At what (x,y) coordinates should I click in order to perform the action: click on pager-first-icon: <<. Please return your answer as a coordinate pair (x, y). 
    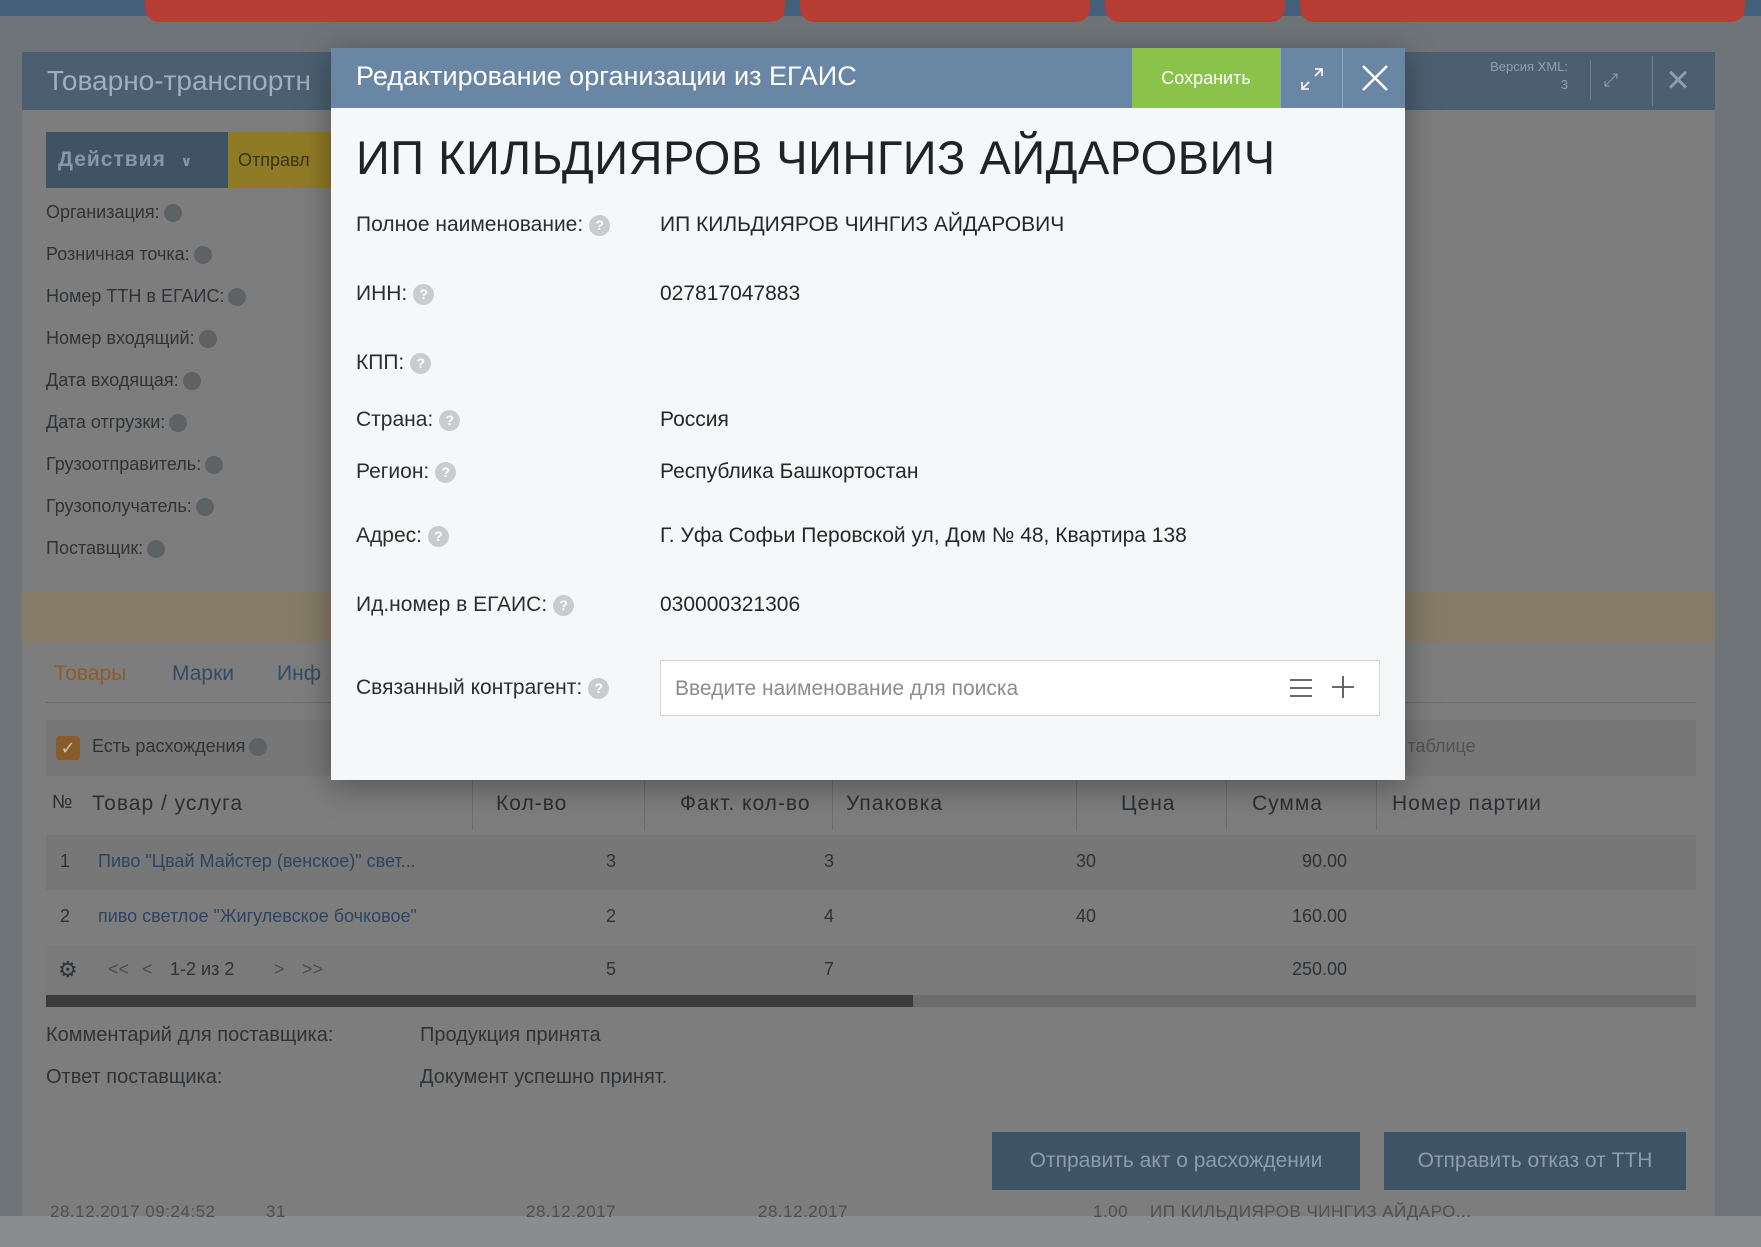
    Looking at the image, I should click on (118, 969).